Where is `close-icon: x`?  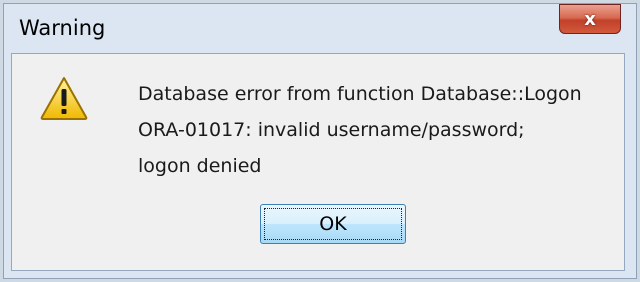 close-icon: x is located at coordinates (590, 19).